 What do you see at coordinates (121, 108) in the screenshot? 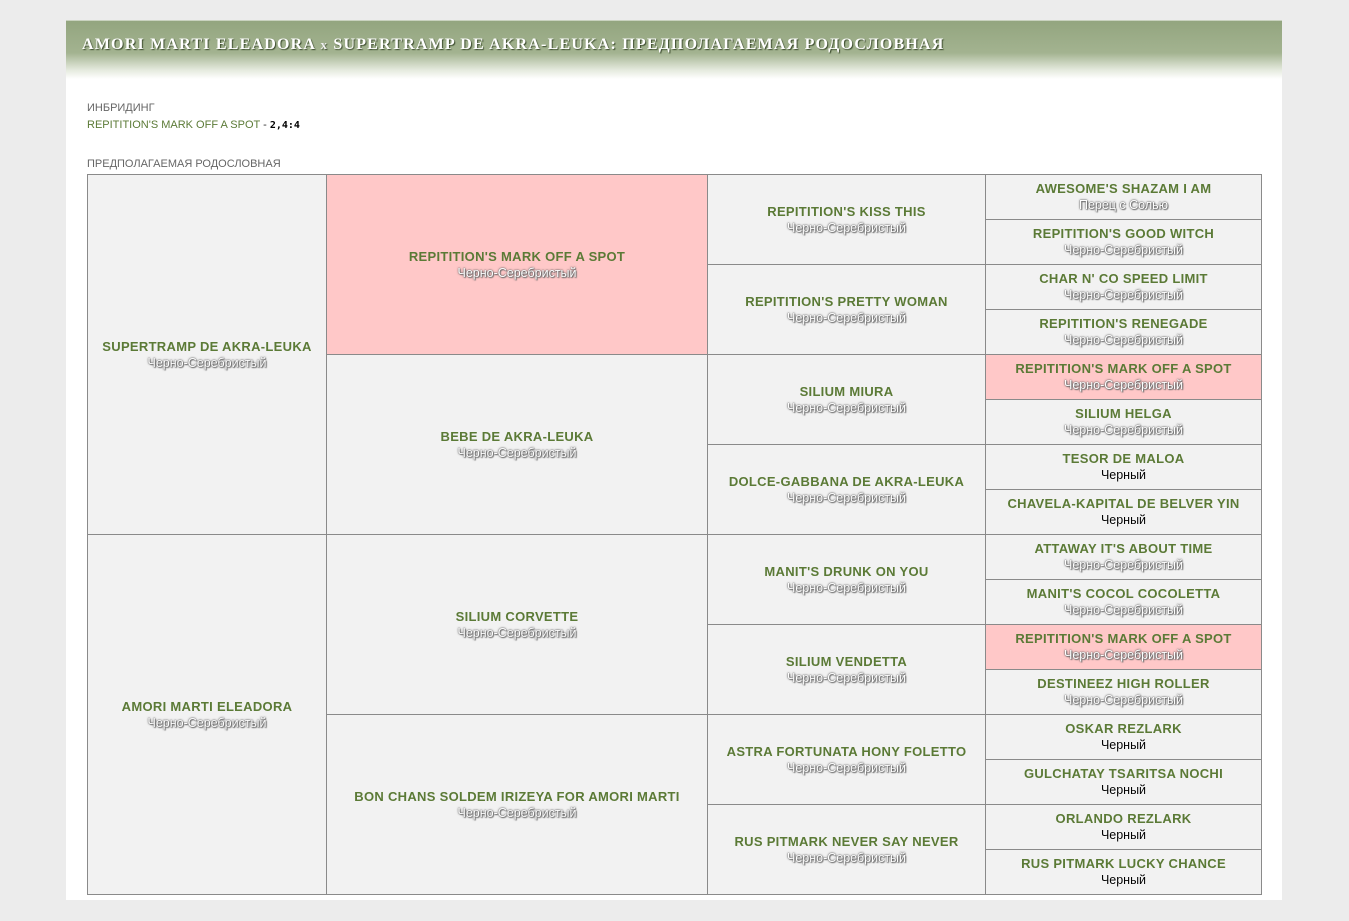
I see `inbreeding-label: ИНБРИДИНГ` at bounding box center [121, 108].